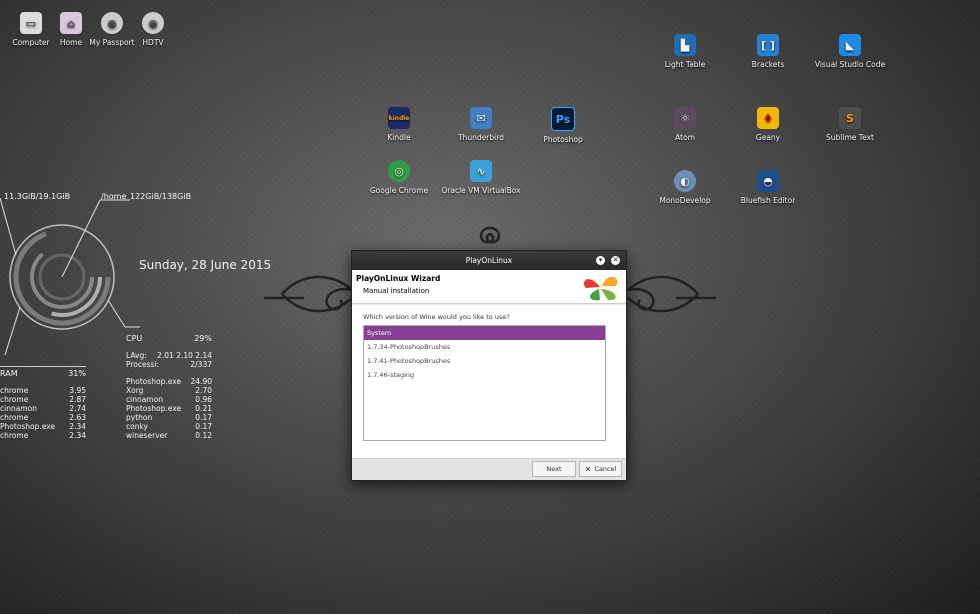 The height and width of the screenshot is (614, 980). I want to click on close-icon: ✕, so click(615, 260).